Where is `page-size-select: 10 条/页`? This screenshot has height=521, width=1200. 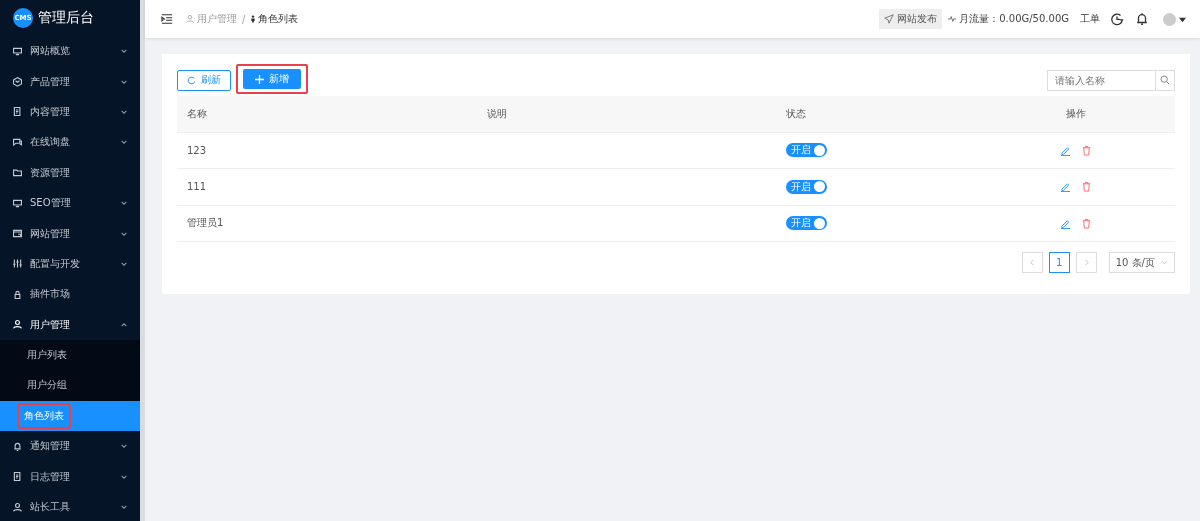 page-size-select: 10 条/页 is located at coordinates (1141, 262).